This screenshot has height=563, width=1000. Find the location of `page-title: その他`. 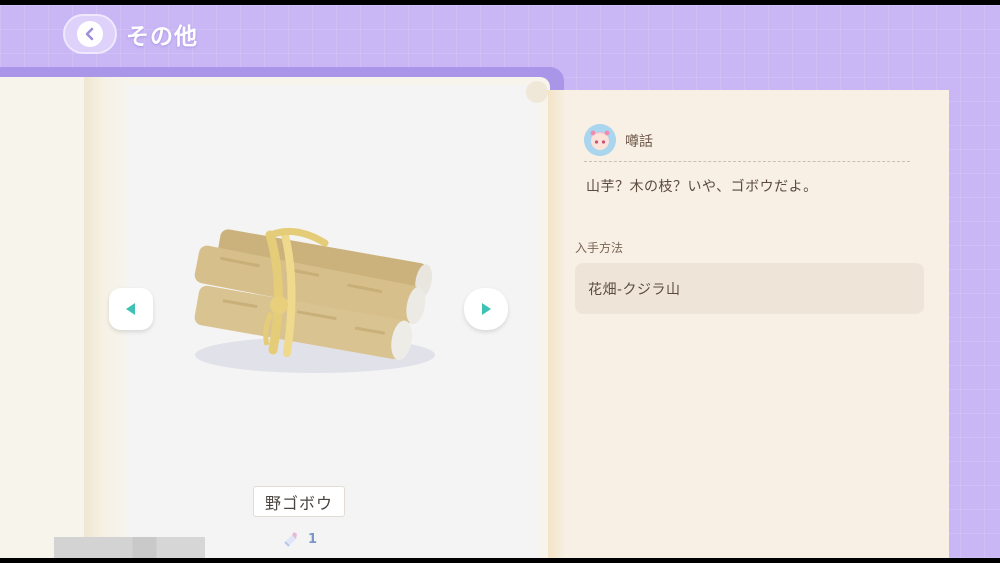

page-title: その他 is located at coordinates (162, 37).